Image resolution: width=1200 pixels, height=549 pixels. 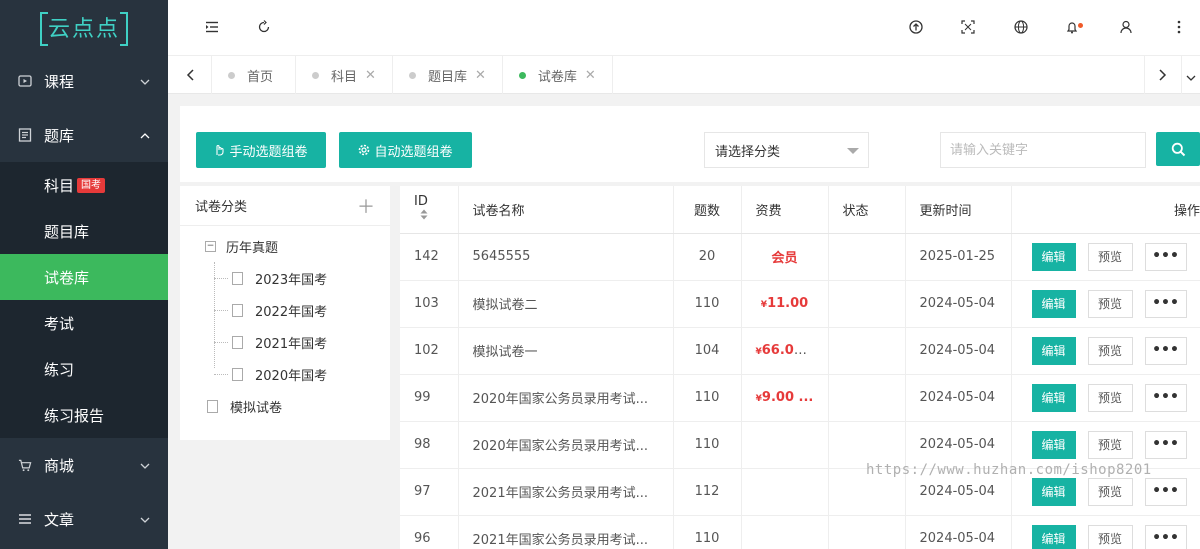 I want to click on sidebar-group-articles: 文章, so click(x=84, y=519).